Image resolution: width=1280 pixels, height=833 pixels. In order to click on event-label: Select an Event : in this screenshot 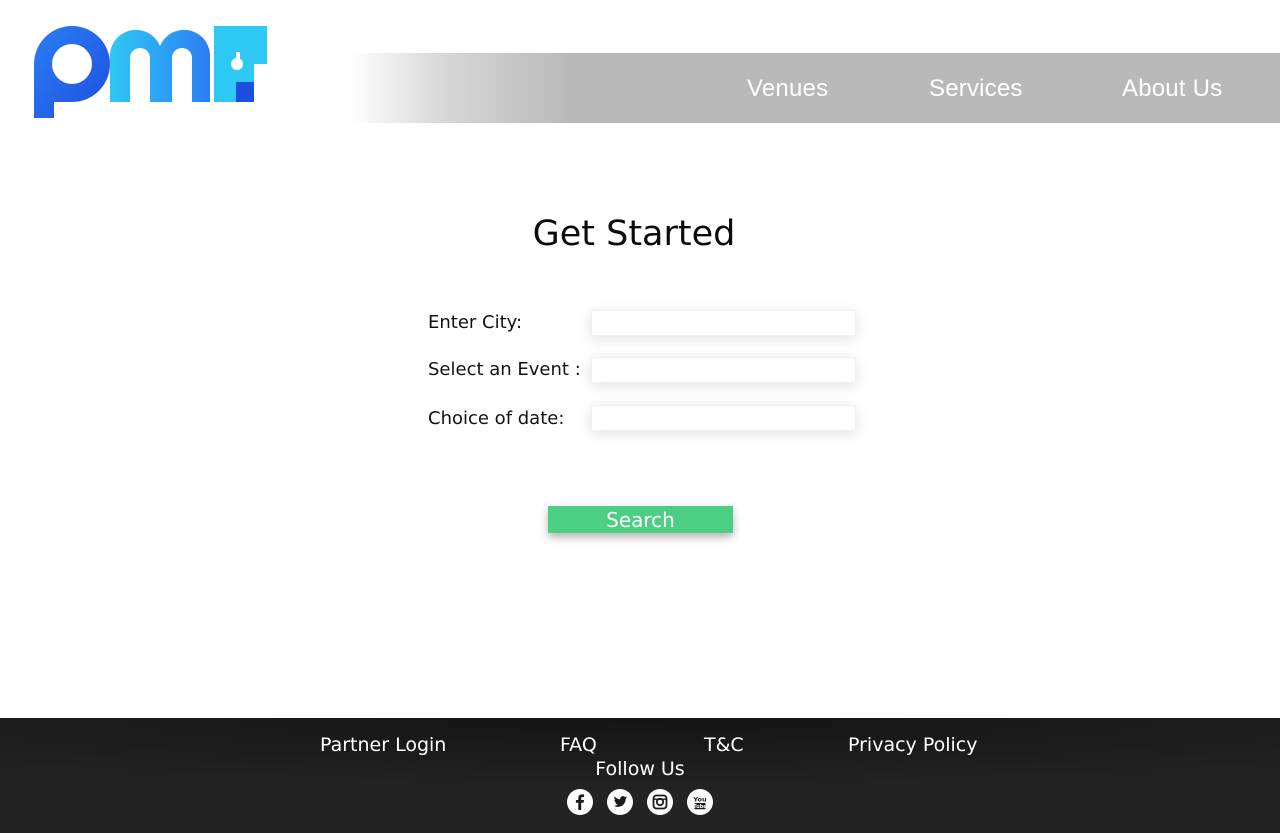, I will do `click(504, 369)`.